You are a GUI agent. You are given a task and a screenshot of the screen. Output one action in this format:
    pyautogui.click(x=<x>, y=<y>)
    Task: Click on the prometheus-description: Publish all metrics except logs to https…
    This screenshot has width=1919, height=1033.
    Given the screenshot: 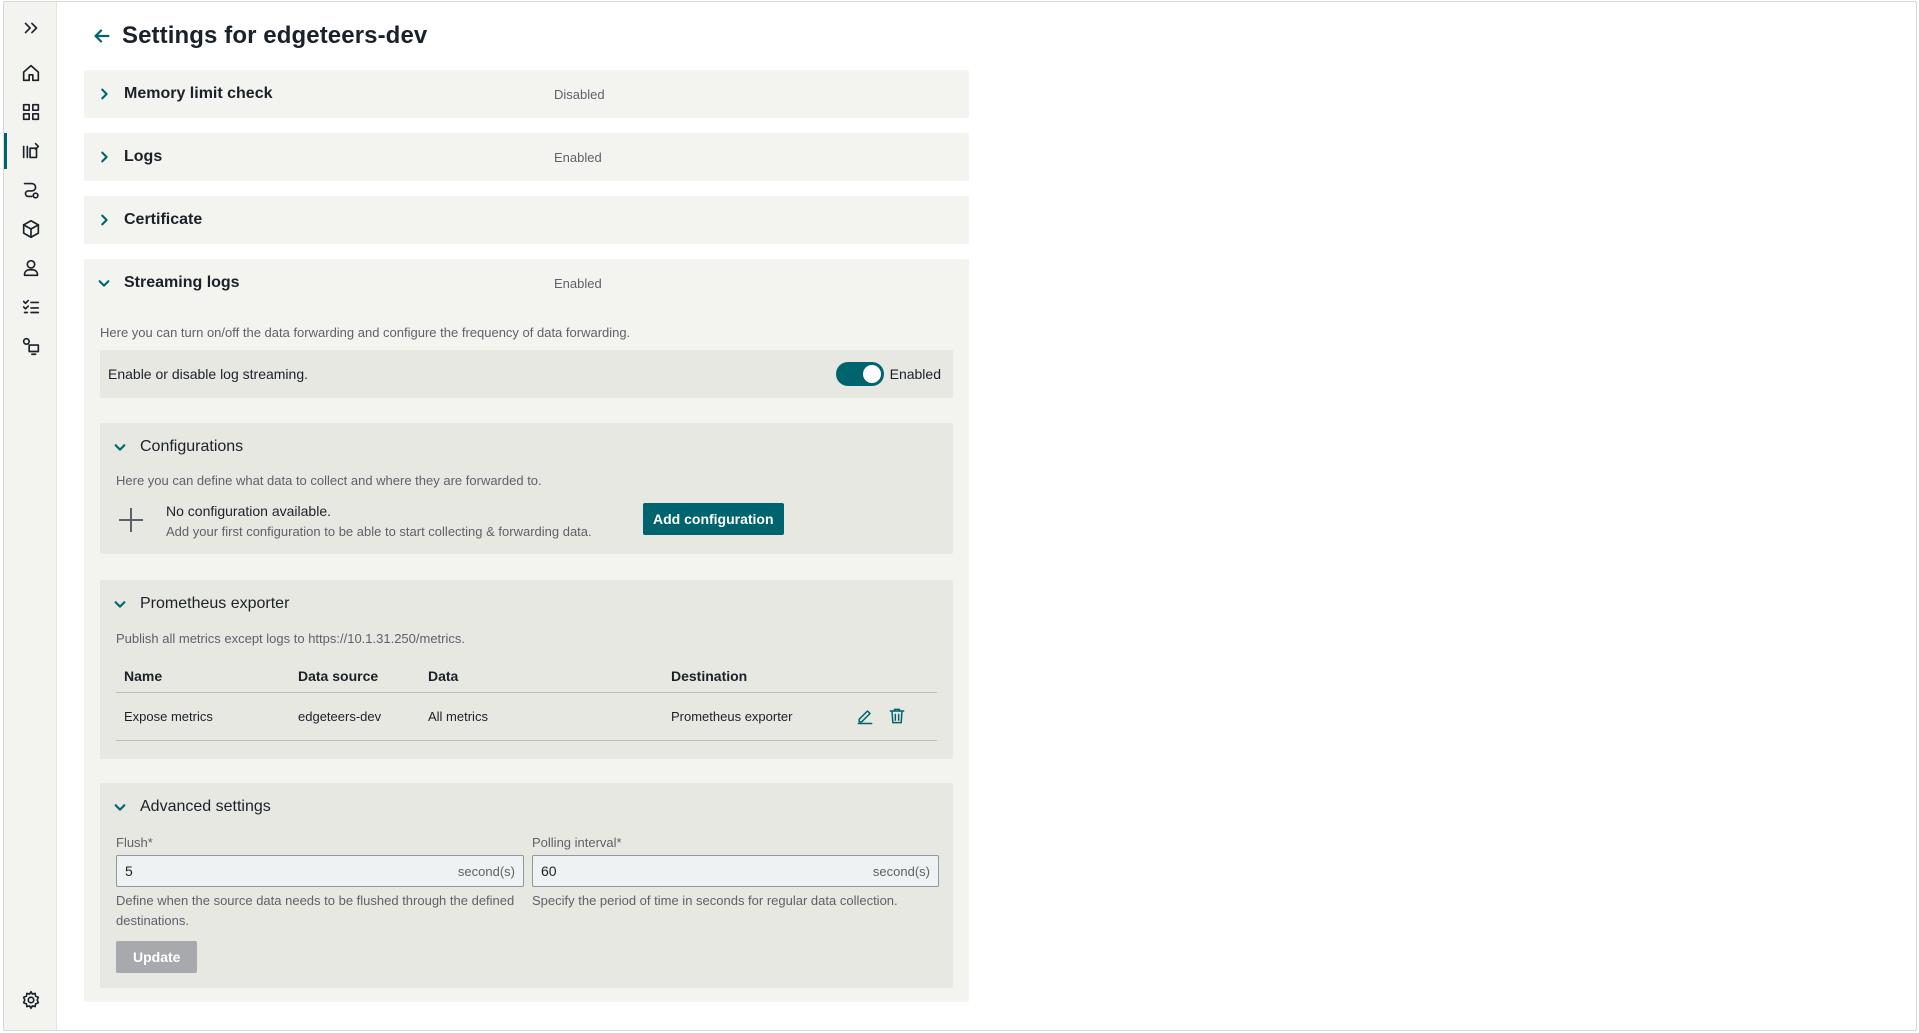 What is the action you would take?
    pyautogui.click(x=291, y=638)
    